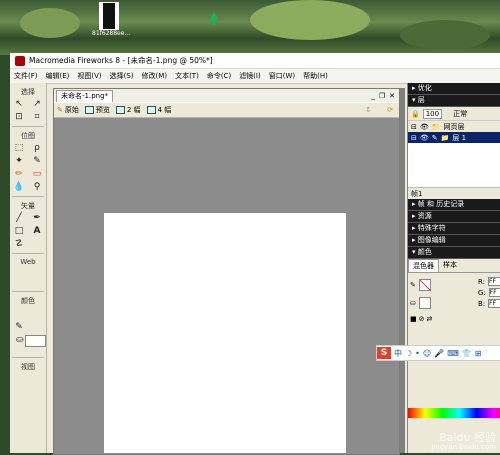  What do you see at coordinates (368, 110) in the screenshot?
I see `export-icon: ⇩` at bounding box center [368, 110].